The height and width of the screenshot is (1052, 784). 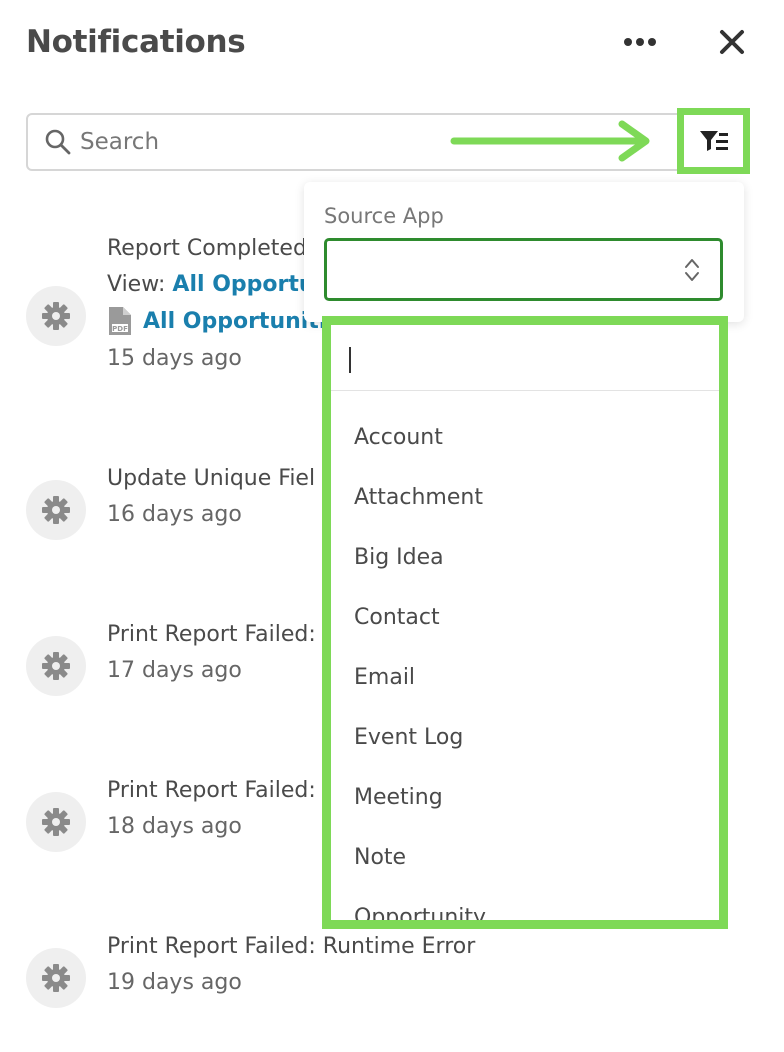 What do you see at coordinates (174, 514) in the screenshot?
I see `notification-time: 16 days ago` at bounding box center [174, 514].